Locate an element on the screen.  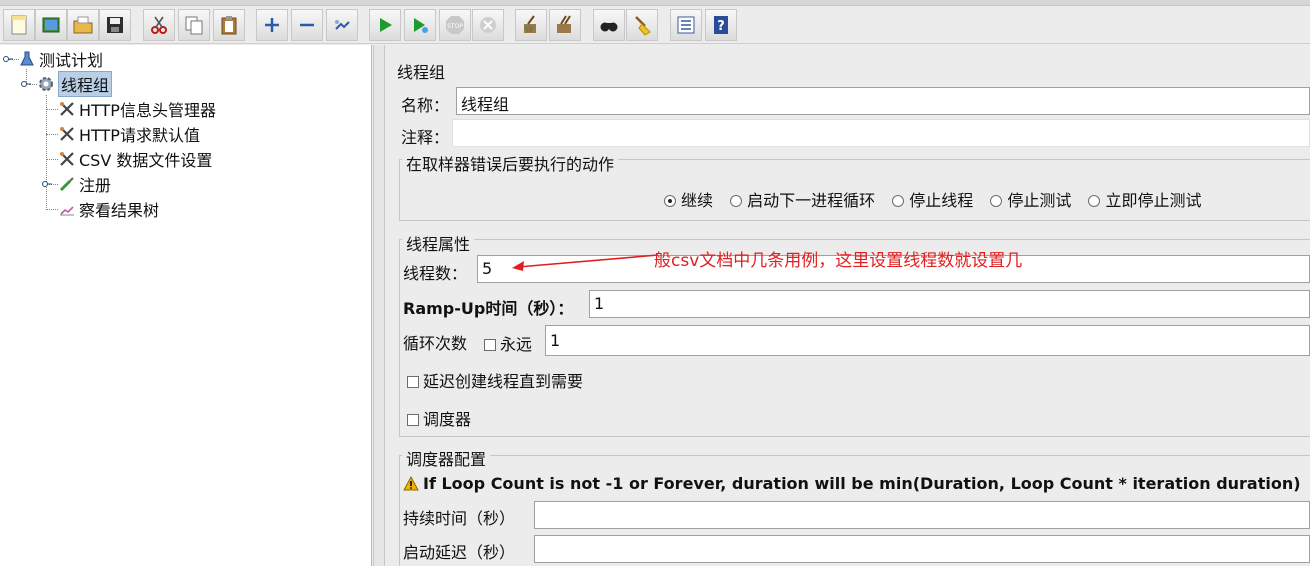
search-icon is located at coordinates (609, 27).